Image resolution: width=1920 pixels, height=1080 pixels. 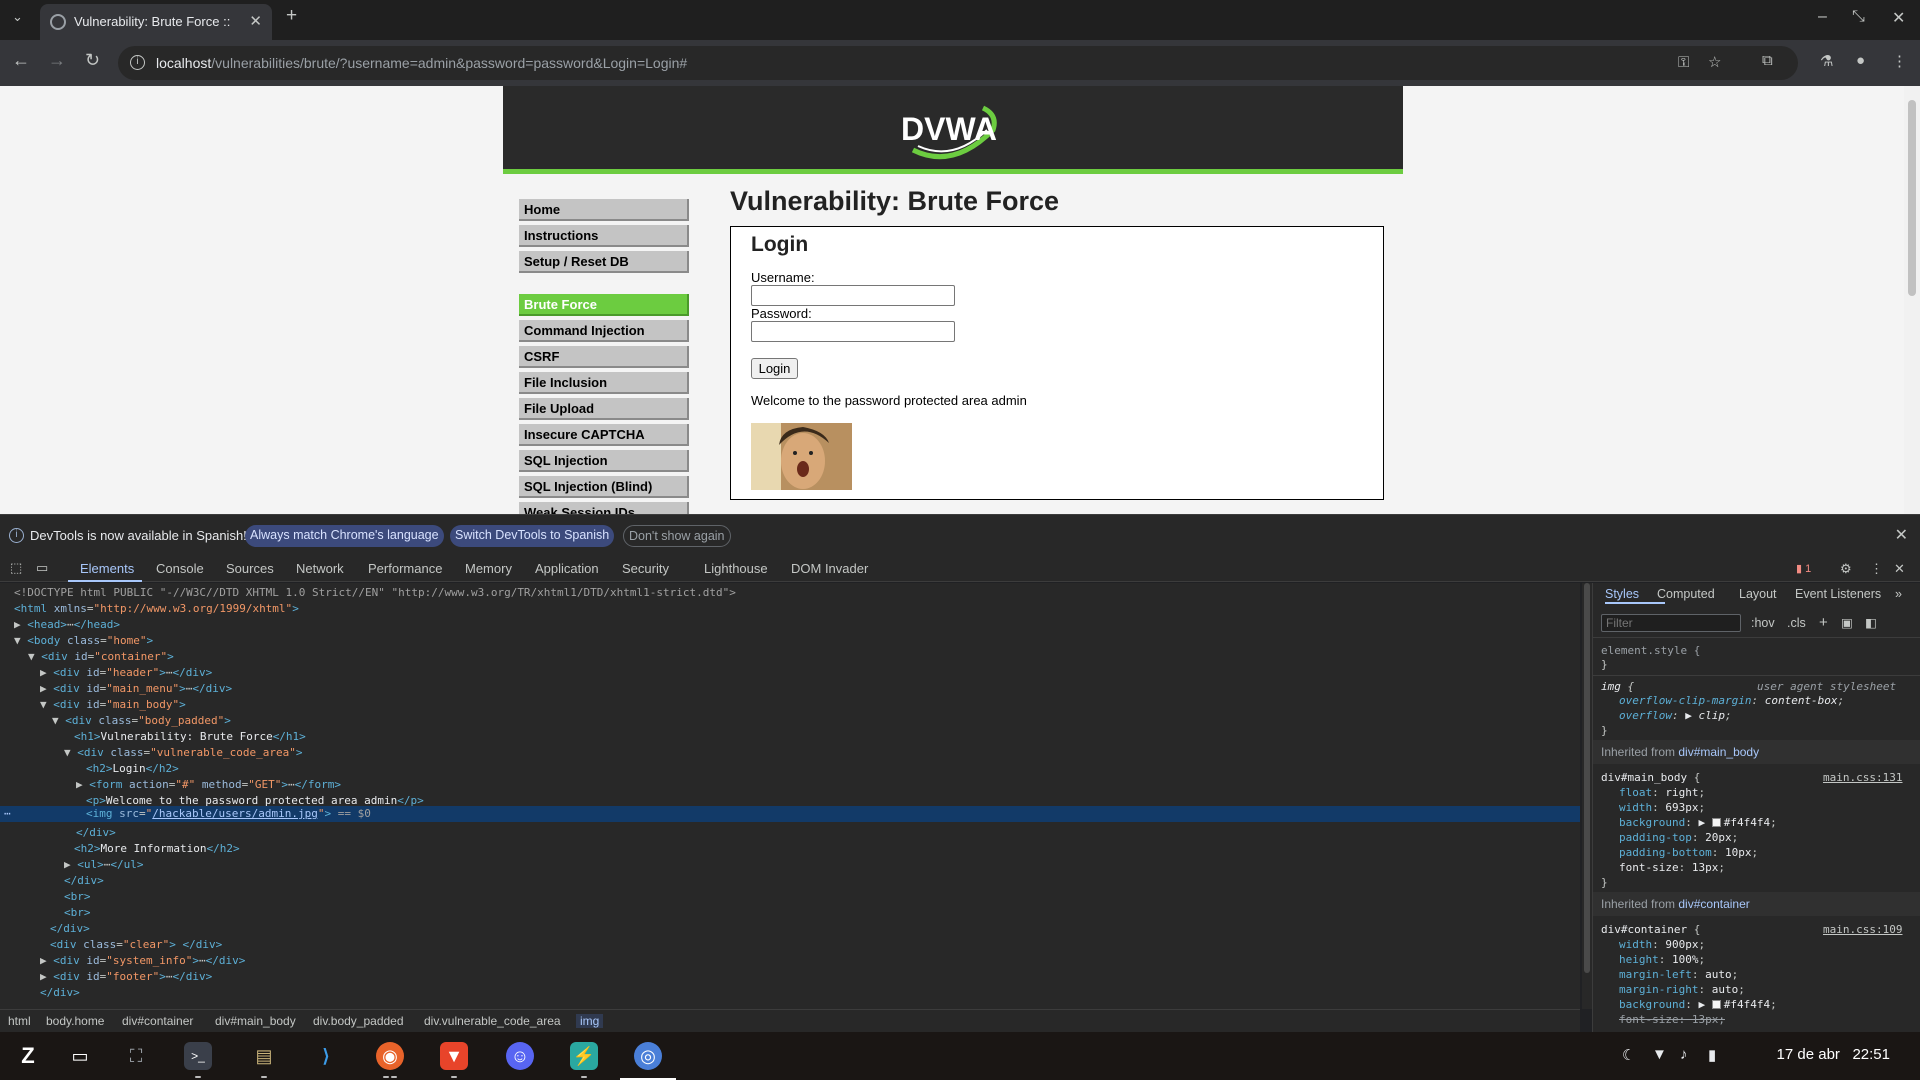 What do you see at coordinates (157, 849) in the screenshot?
I see `h2-more-node: <h2>More Information</h2>` at bounding box center [157, 849].